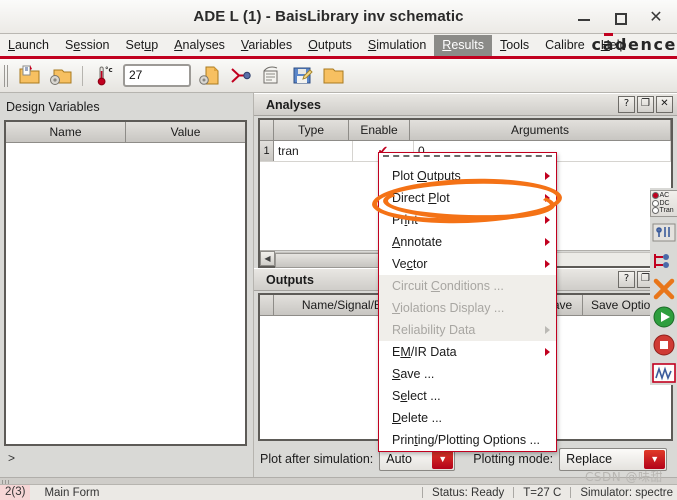  I want to click on design-variables-header: Name Value, so click(125, 132).